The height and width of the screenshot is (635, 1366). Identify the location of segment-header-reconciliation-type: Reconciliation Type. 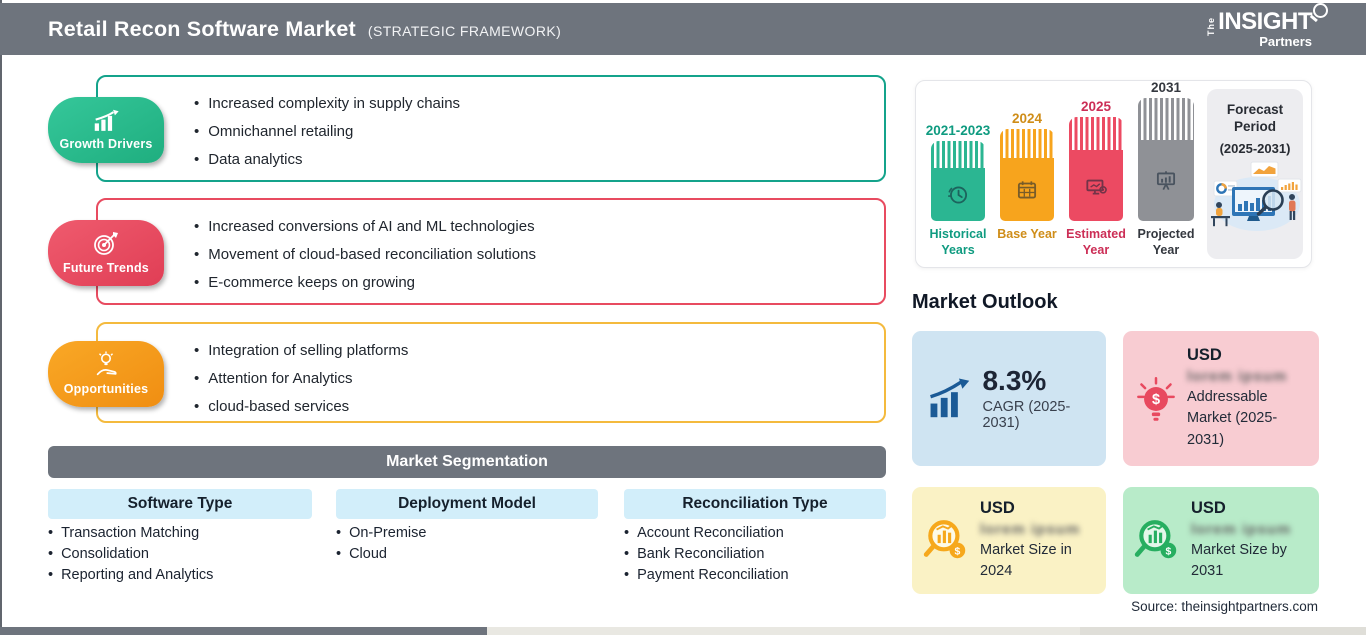
(755, 504).